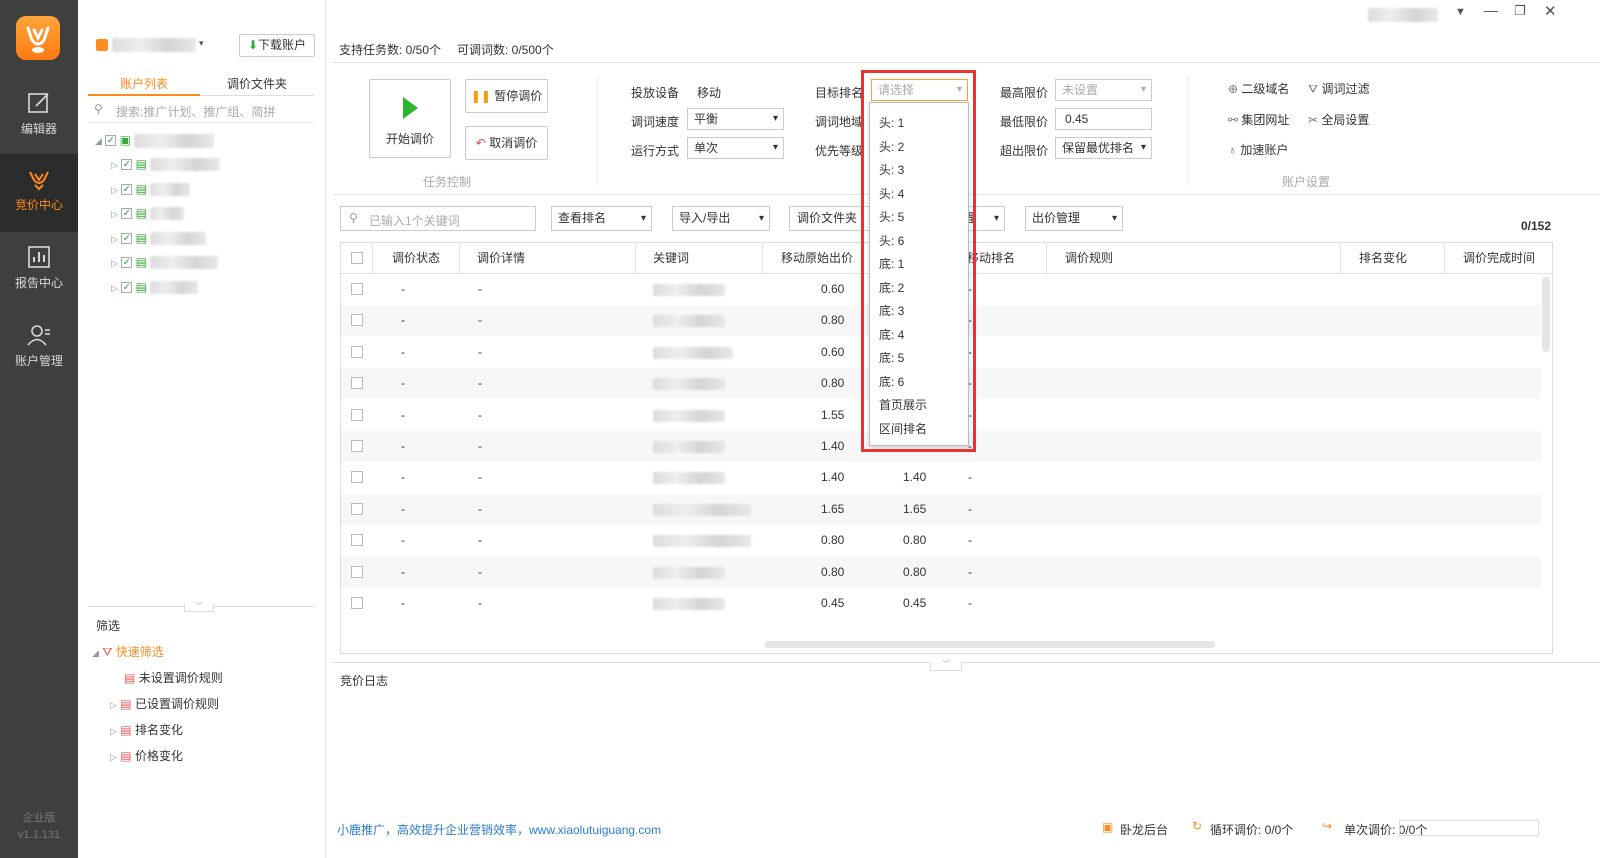 Image resolution: width=1600 pixels, height=858 pixels. I want to click on start-bid-button: 开始调价, so click(410, 118).